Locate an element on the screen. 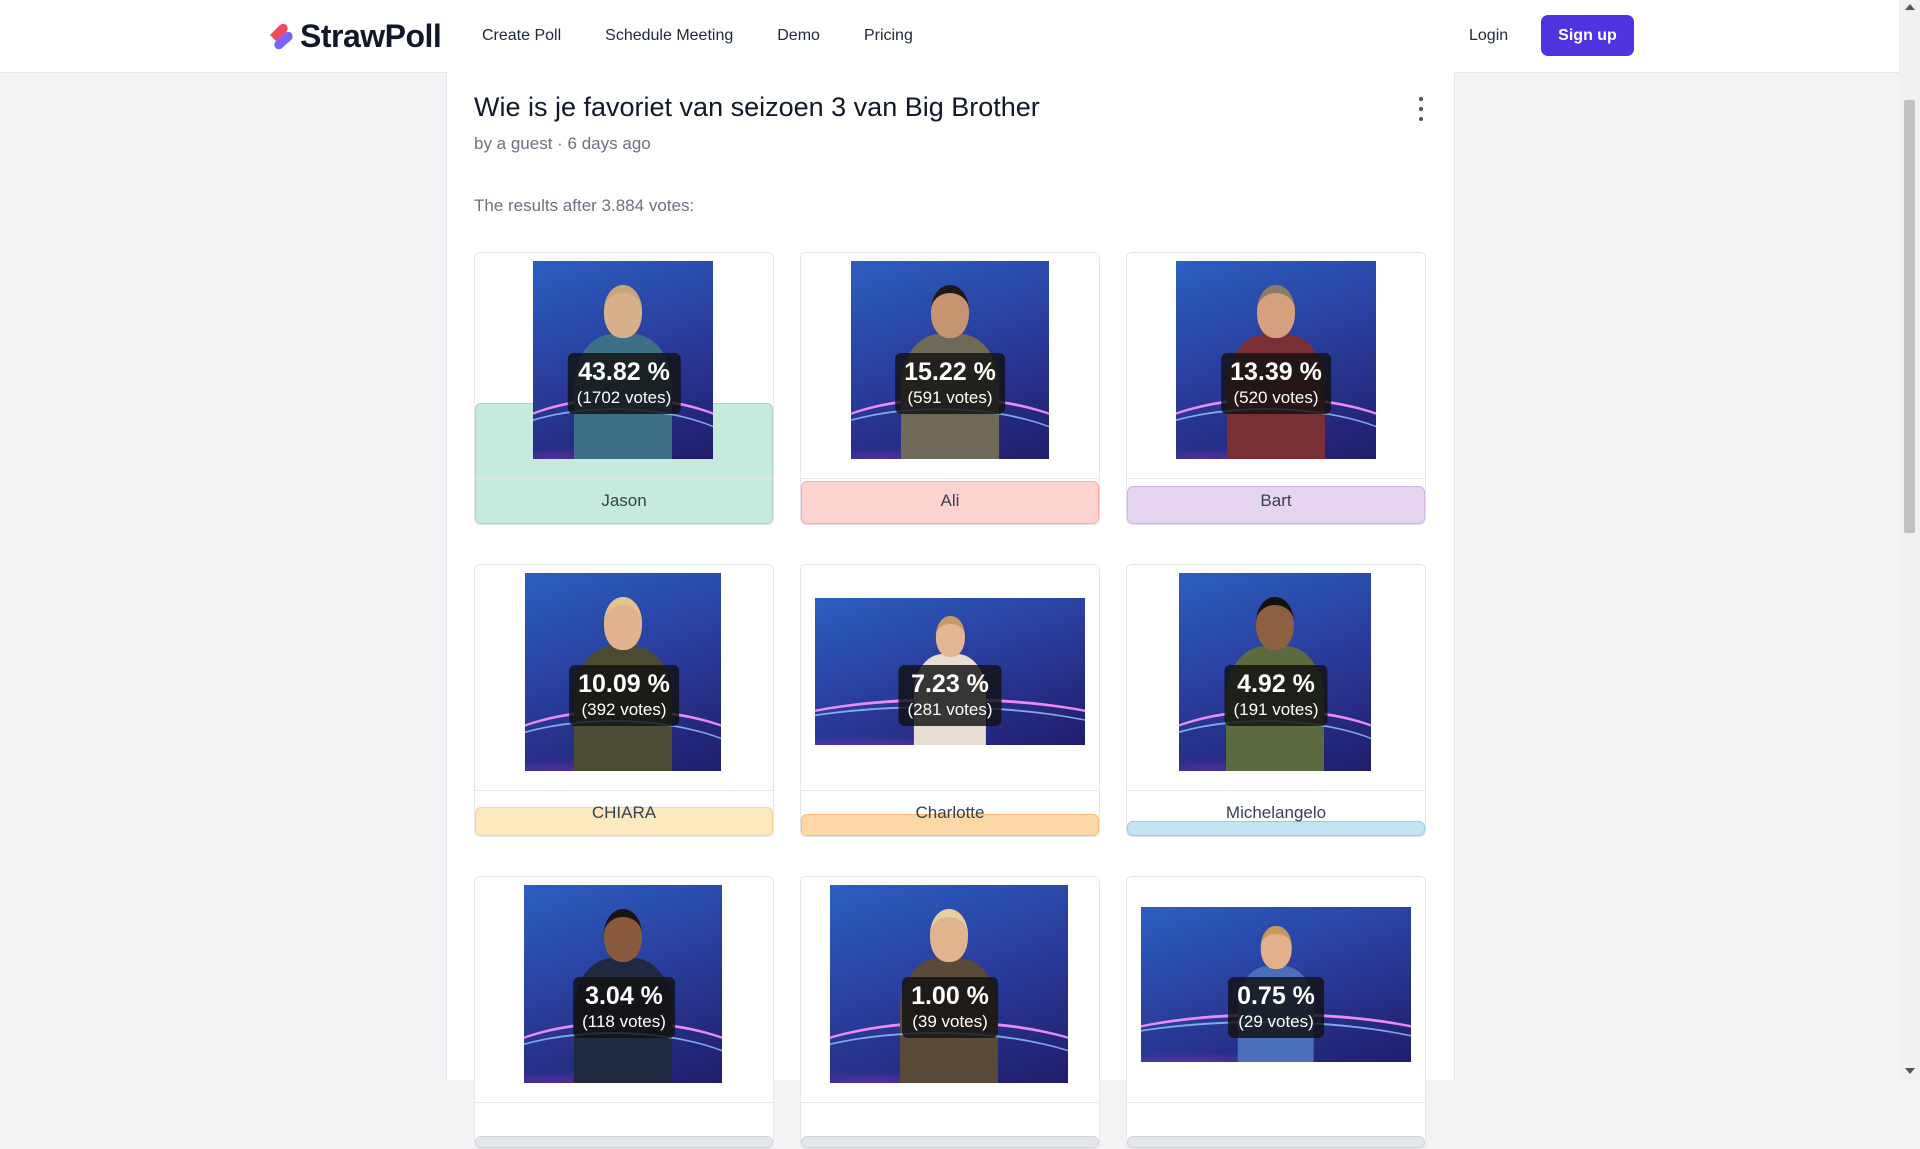  option-name: CHIARA is located at coordinates (624, 812).